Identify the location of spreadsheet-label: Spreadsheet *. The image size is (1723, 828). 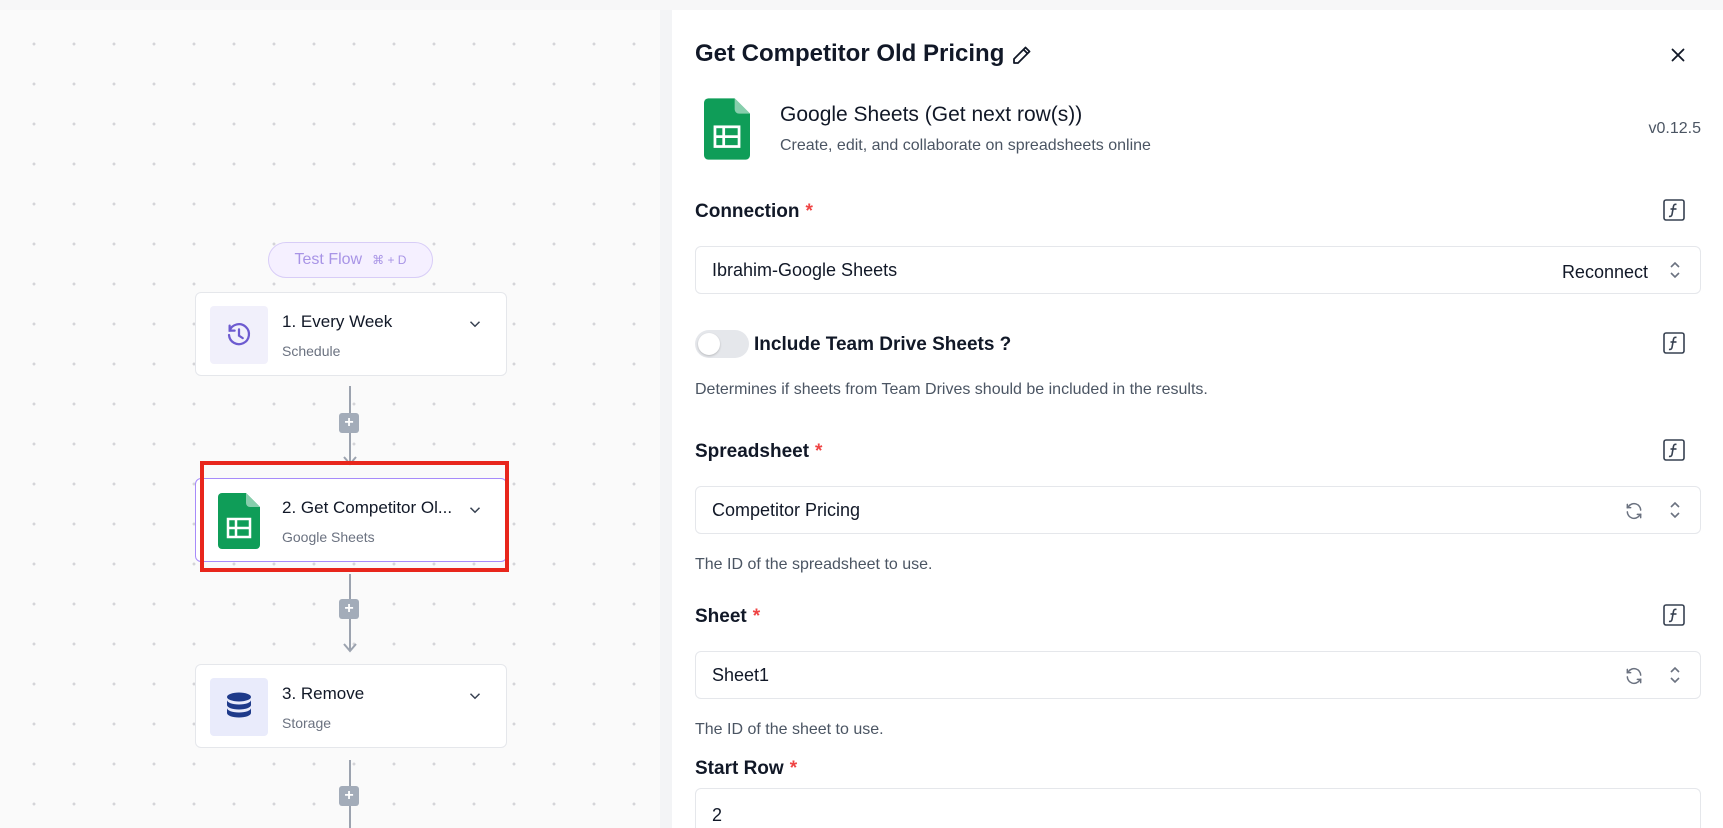
(758, 452).